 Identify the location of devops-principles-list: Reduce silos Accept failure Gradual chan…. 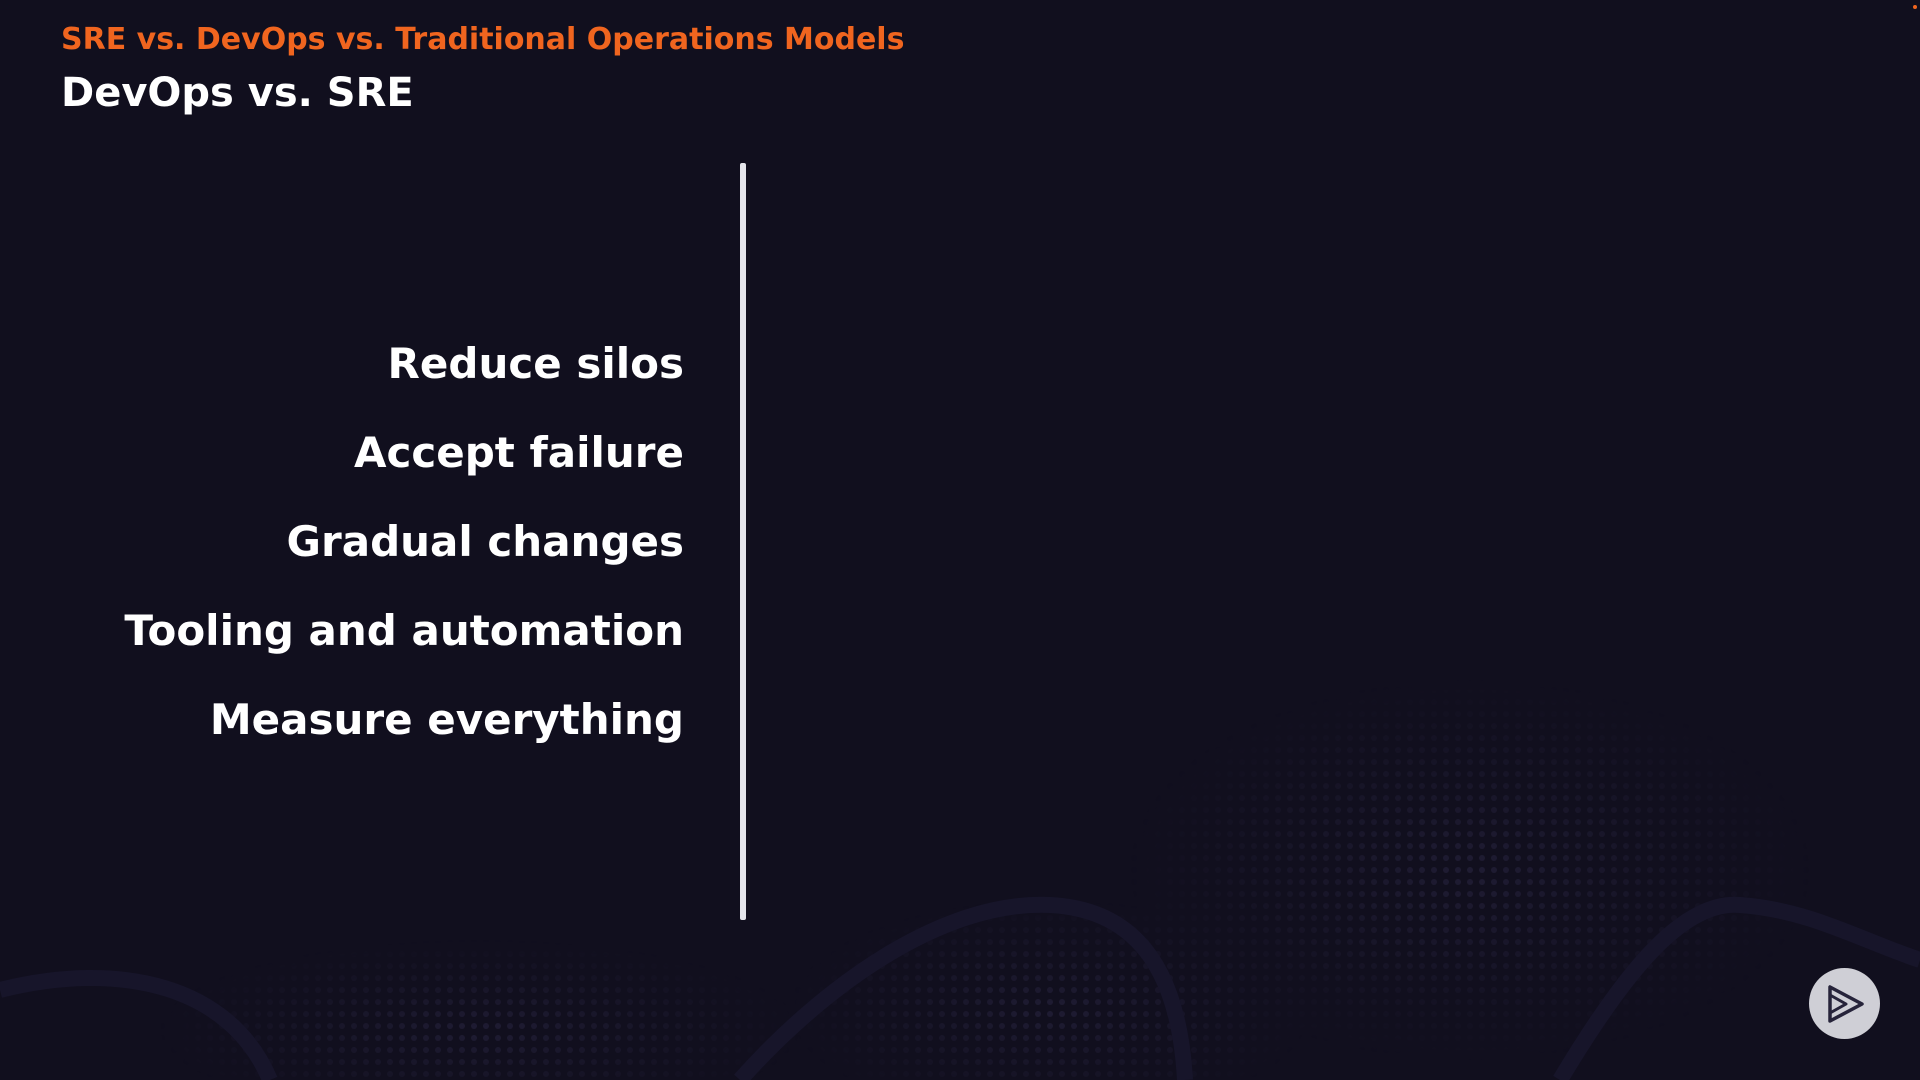
(392, 552).